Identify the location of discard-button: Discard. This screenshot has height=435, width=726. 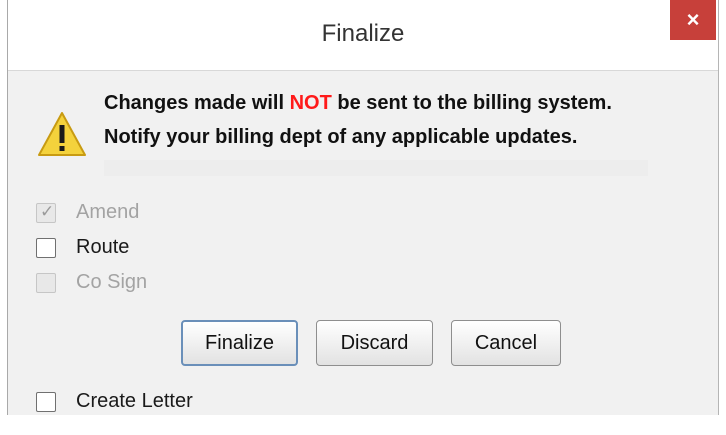
(374, 343).